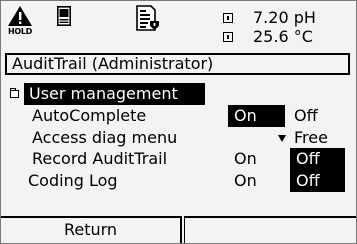  Describe the element at coordinates (311, 138) in the screenshot. I see `option-value: Free` at that location.